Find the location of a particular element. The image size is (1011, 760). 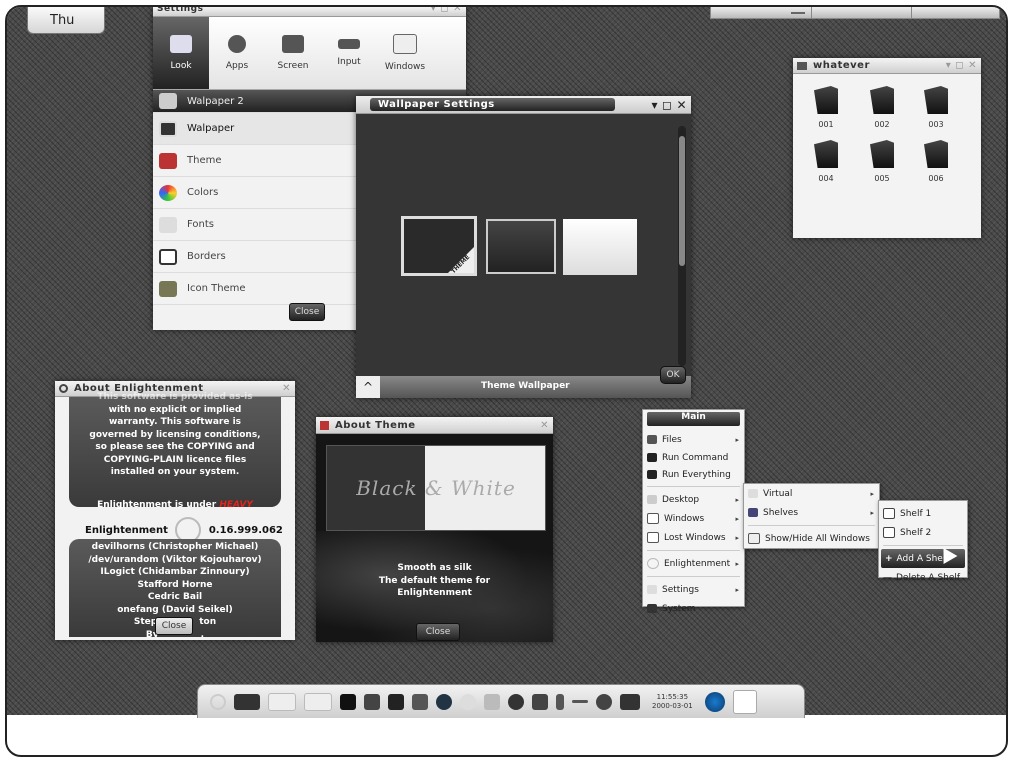

screenshot-icon is located at coordinates (372, 701).